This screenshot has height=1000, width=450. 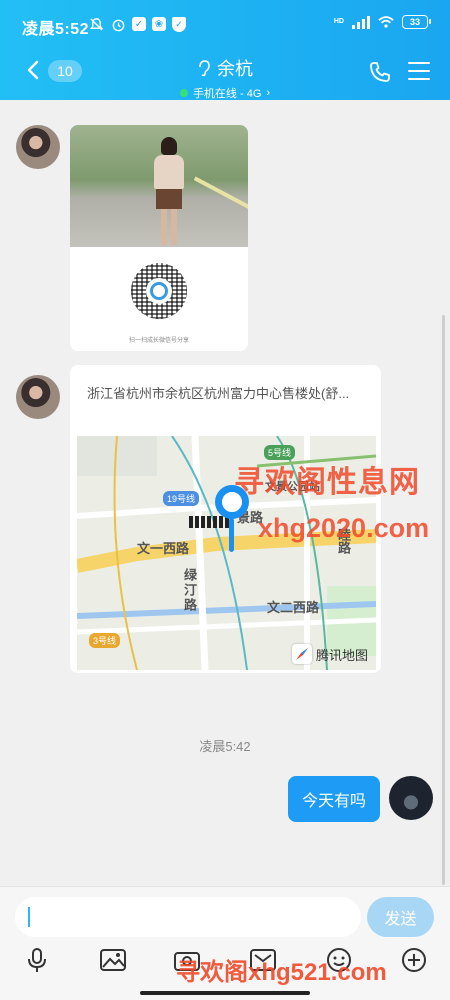 What do you see at coordinates (189, 590) in the screenshot?
I see `road-label: 绿汀路` at bounding box center [189, 590].